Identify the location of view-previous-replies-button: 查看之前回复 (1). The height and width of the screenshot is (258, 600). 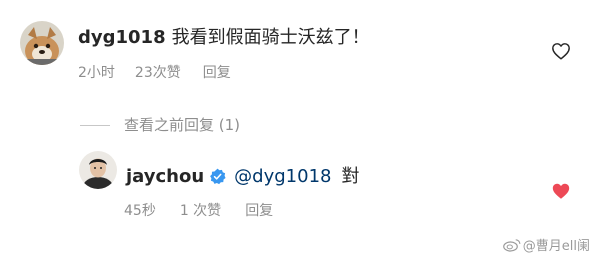
(182, 124).